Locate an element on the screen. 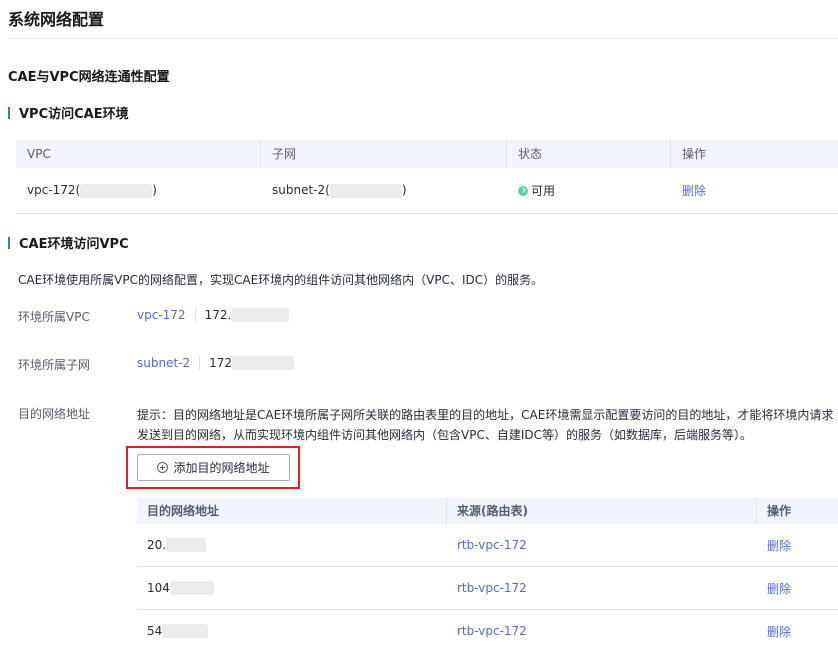 The width and height of the screenshot is (838, 652). subnet-name-close: ) is located at coordinates (404, 190).